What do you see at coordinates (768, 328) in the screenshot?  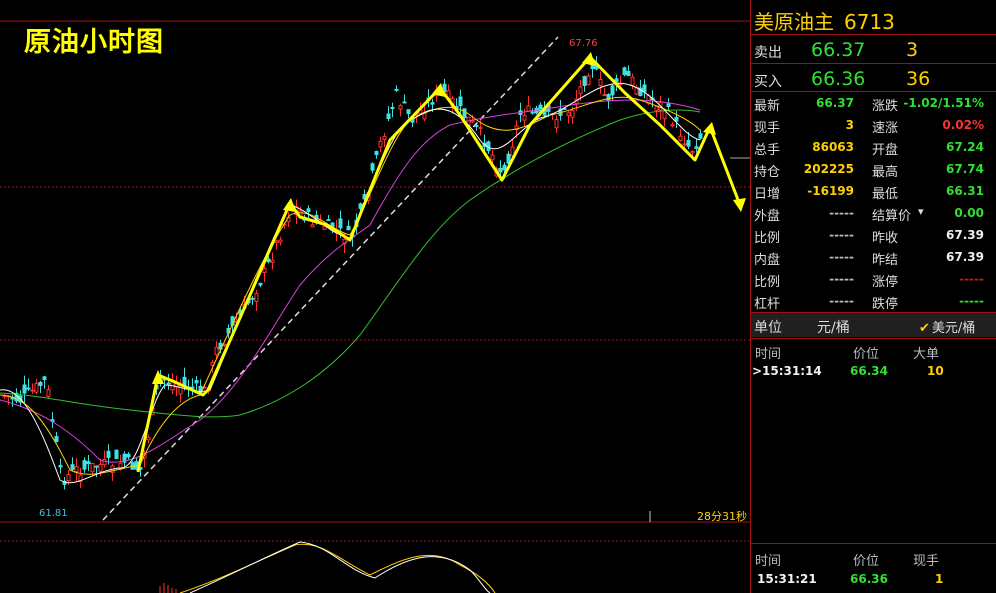 I see `unit-label: 单位` at bounding box center [768, 328].